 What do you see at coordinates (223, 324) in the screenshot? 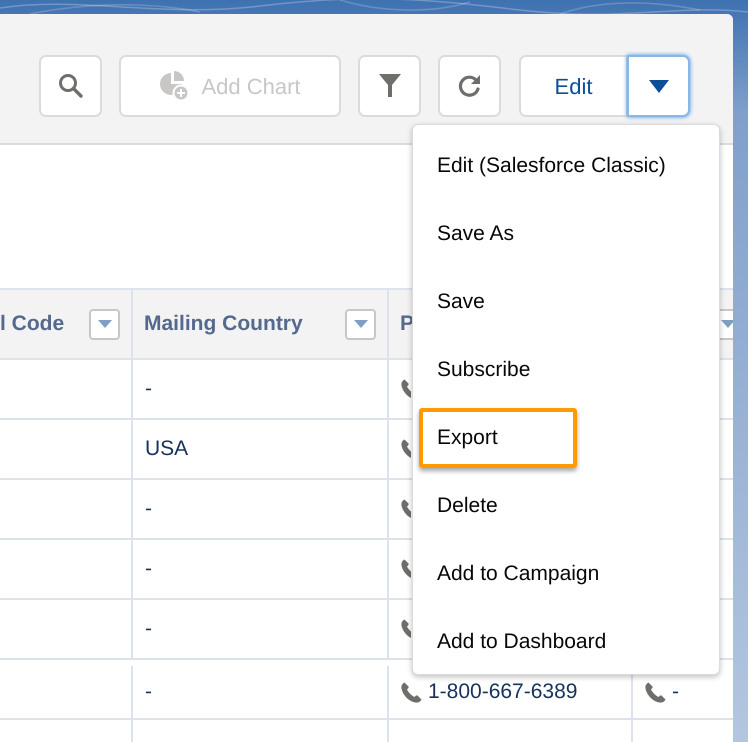
I see `column-header: Mailing Country` at bounding box center [223, 324].